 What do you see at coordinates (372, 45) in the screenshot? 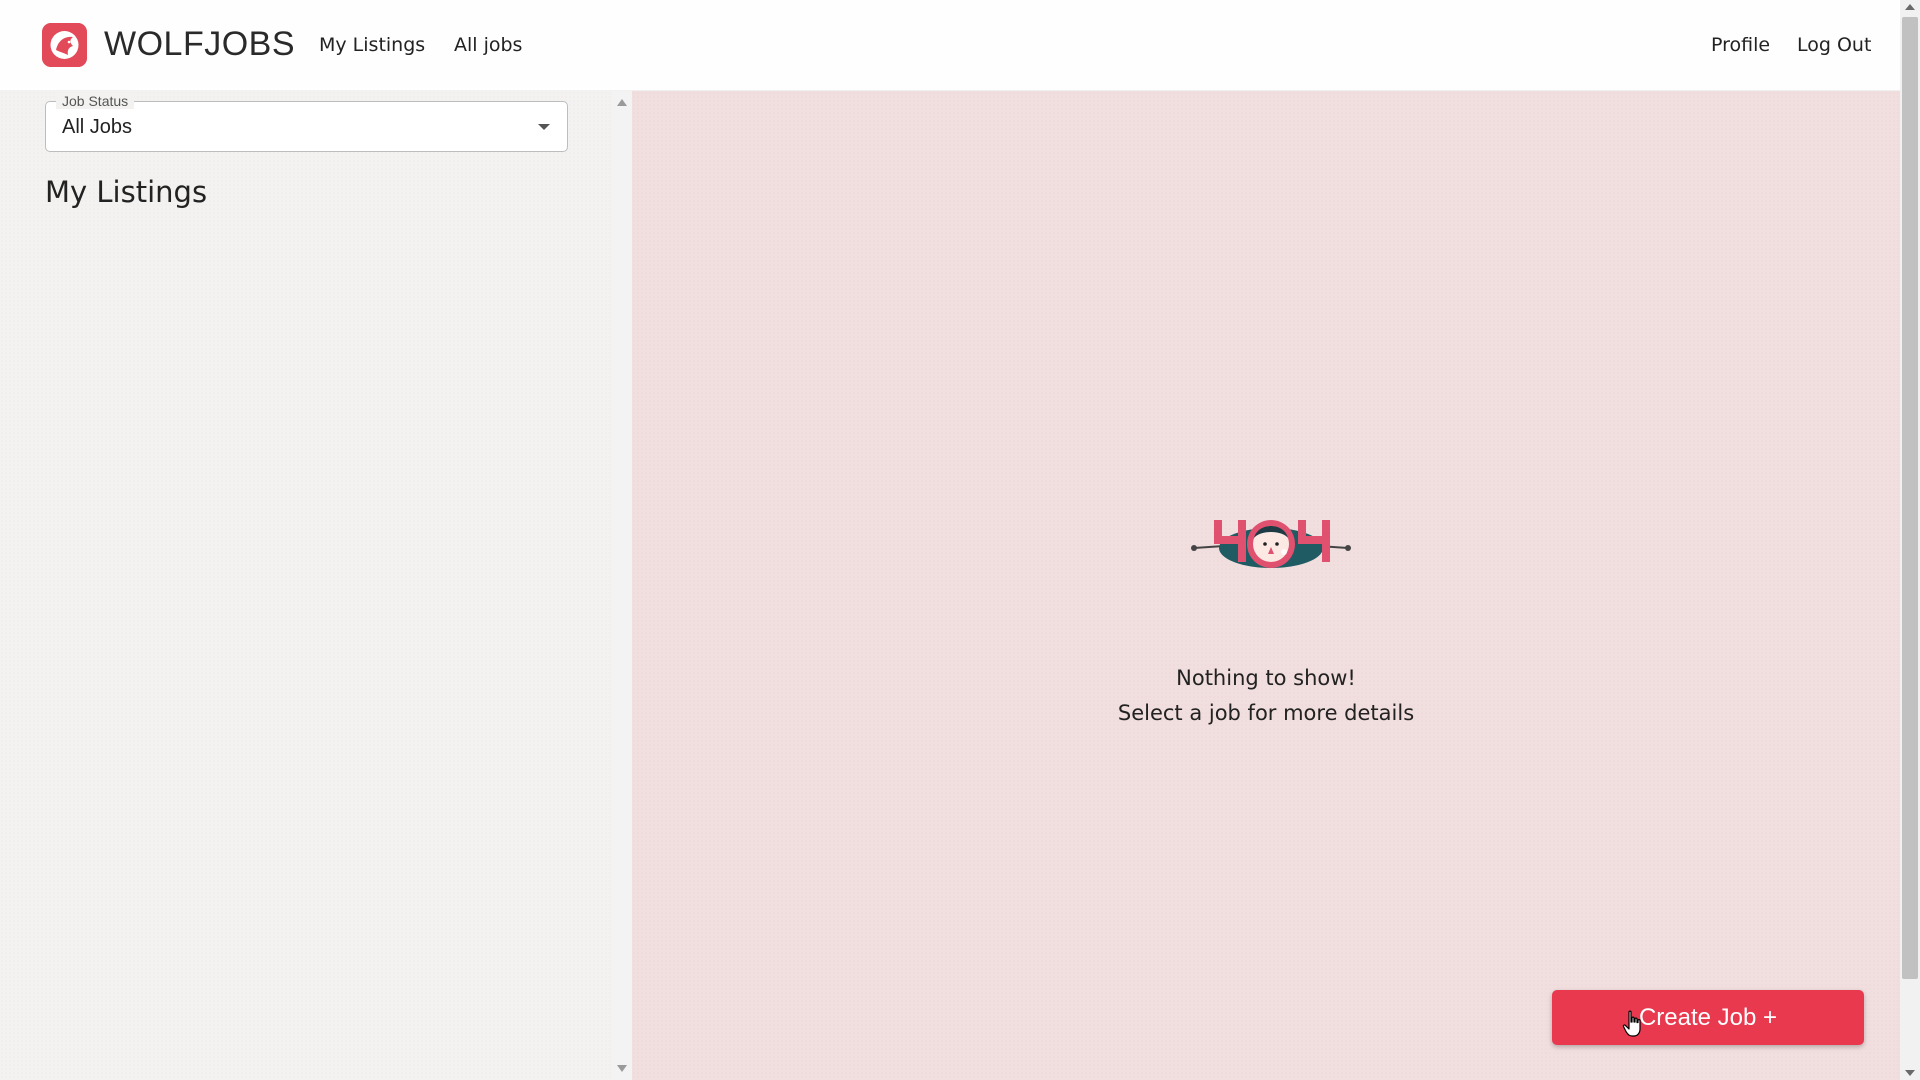
I see `nav-my-listings: My Listings` at bounding box center [372, 45].